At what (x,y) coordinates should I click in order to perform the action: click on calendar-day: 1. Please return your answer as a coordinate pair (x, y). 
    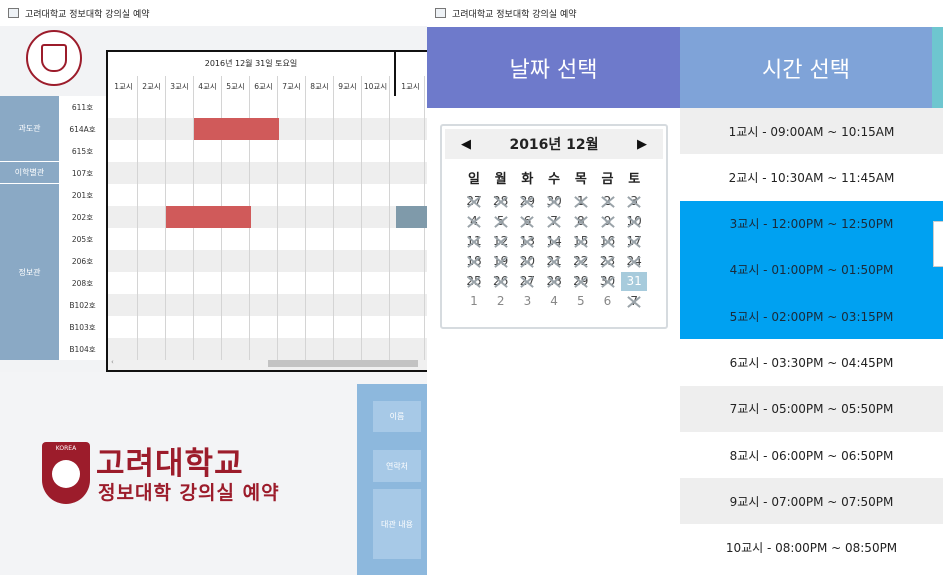
    Looking at the image, I should click on (581, 201).